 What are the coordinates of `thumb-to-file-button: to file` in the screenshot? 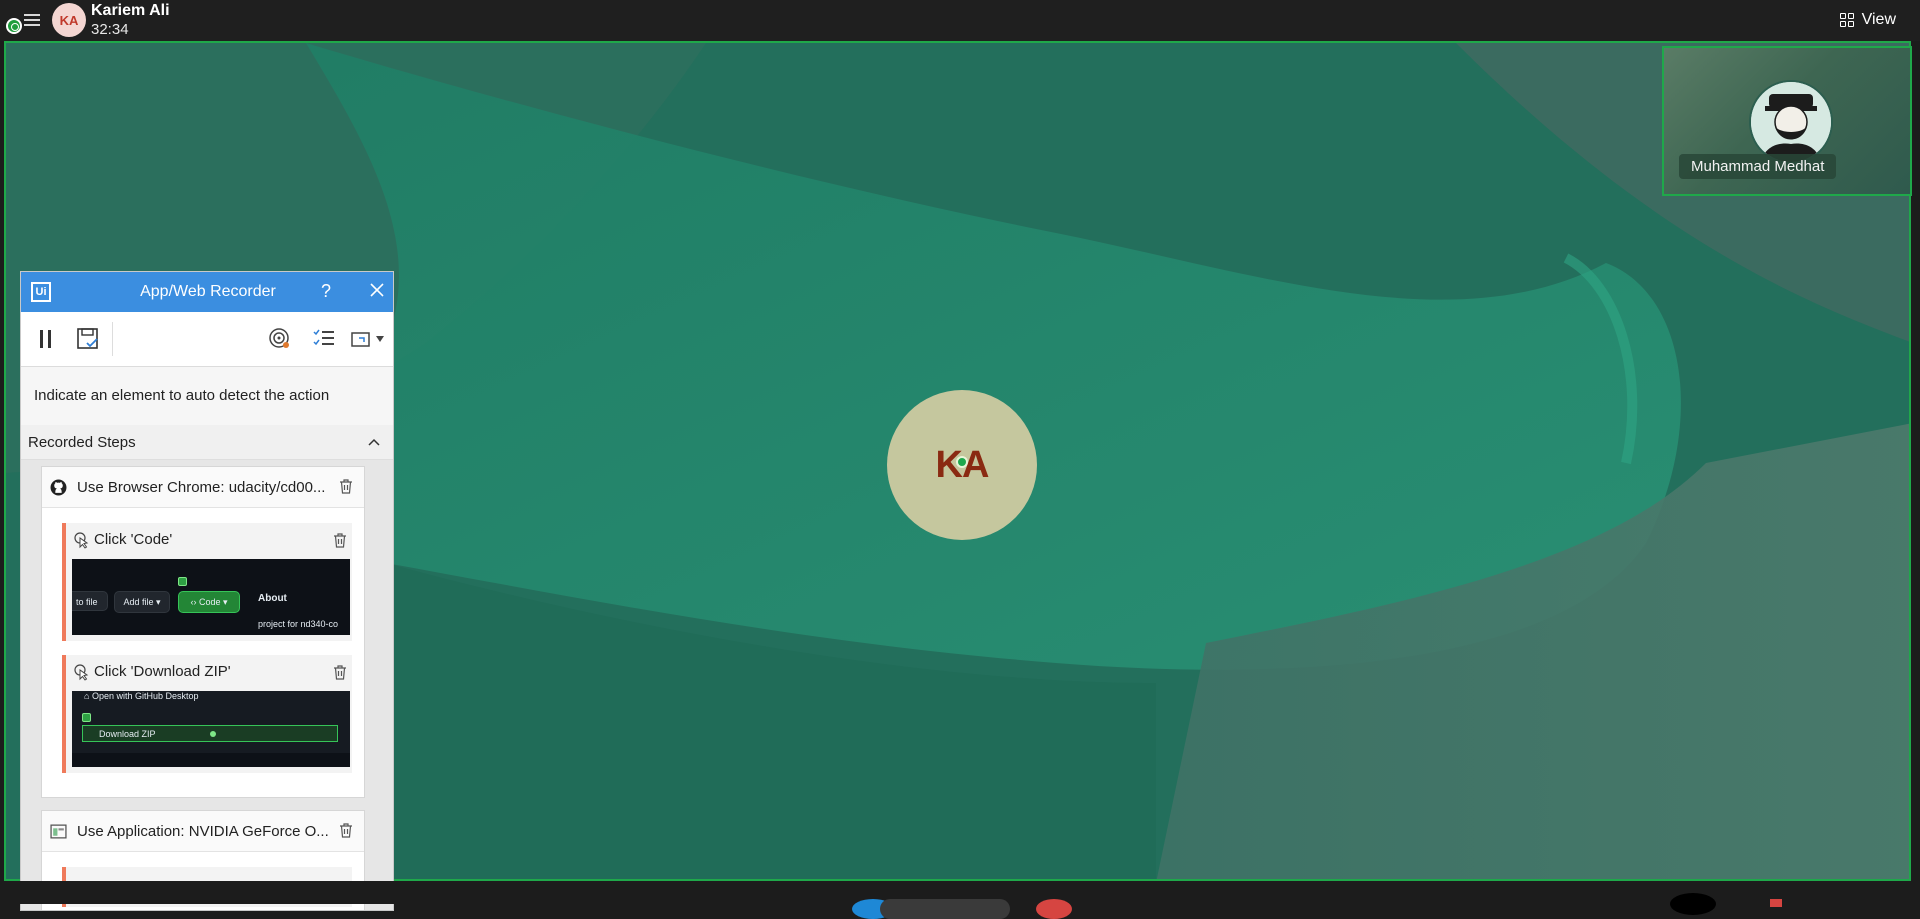 It's located at (90, 601).